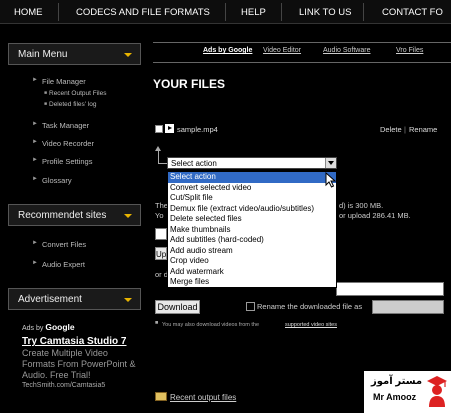 This screenshot has width=451, height=413. Describe the element at coordinates (325, 12) in the screenshot. I see `nav-link-to-us: LINK TO US` at that location.